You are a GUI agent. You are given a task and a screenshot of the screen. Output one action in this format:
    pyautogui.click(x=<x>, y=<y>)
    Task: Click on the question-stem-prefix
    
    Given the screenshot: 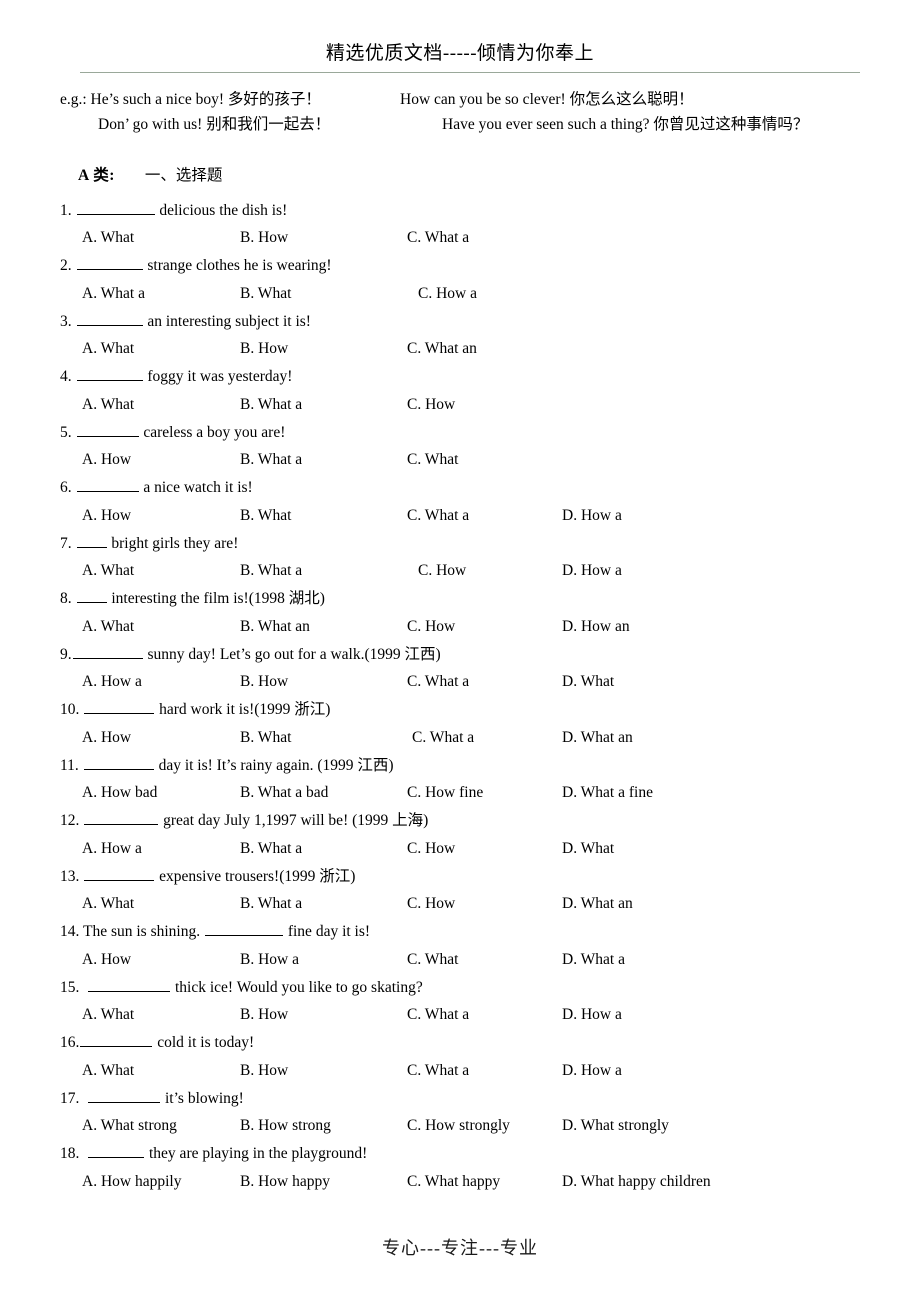 What is the action you would take?
    pyautogui.click(x=83, y=987)
    